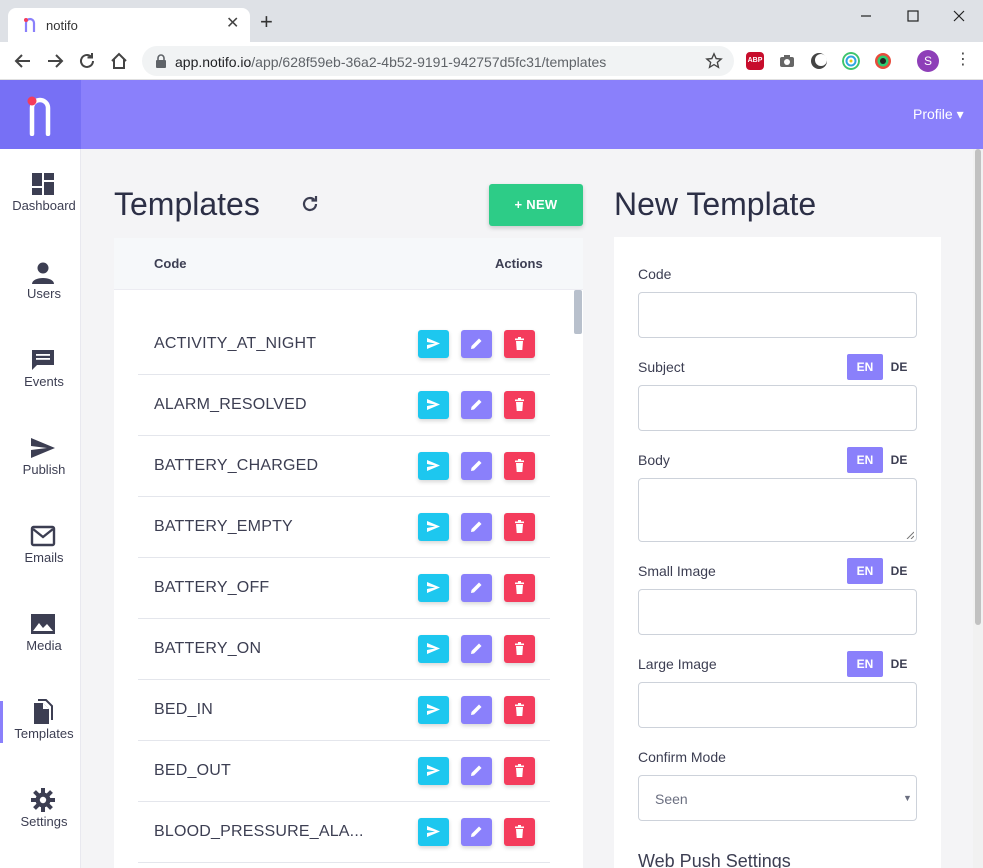  What do you see at coordinates (777, 510) in the screenshot?
I see `body-textarea` at bounding box center [777, 510].